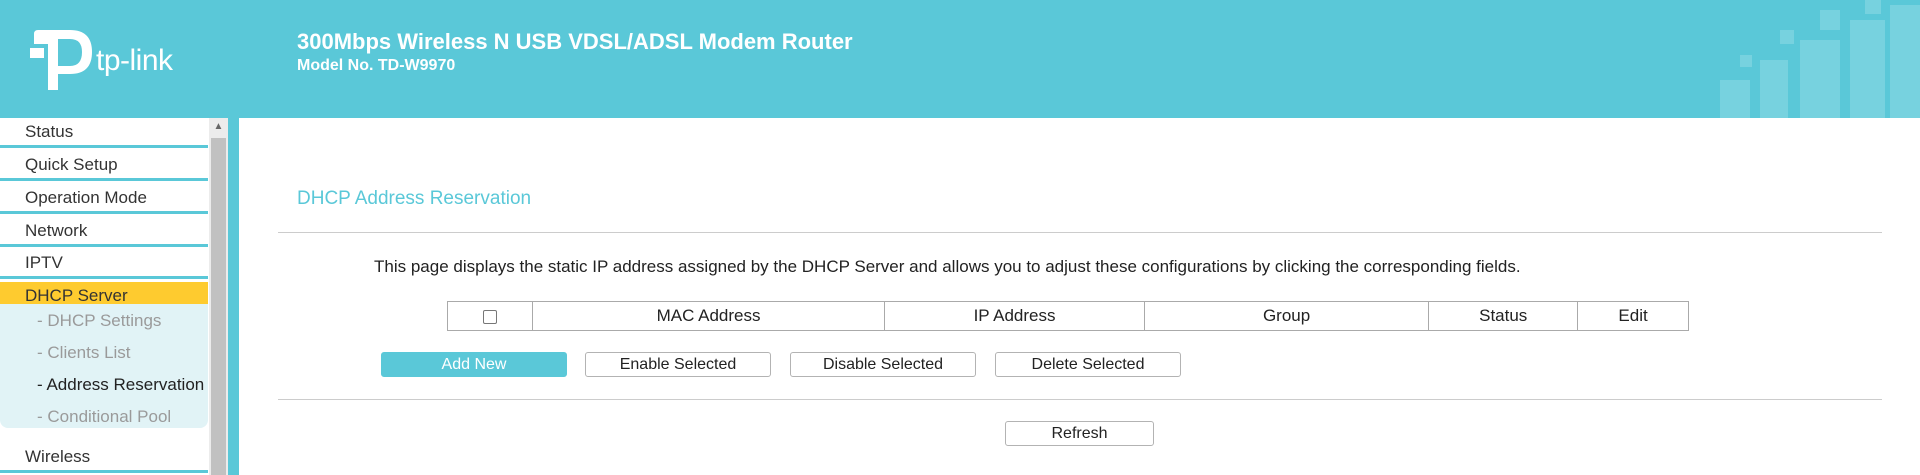 The width and height of the screenshot is (1920, 475). What do you see at coordinates (1080, 232) in the screenshot?
I see `title-divider` at bounding box center [1080, 232].